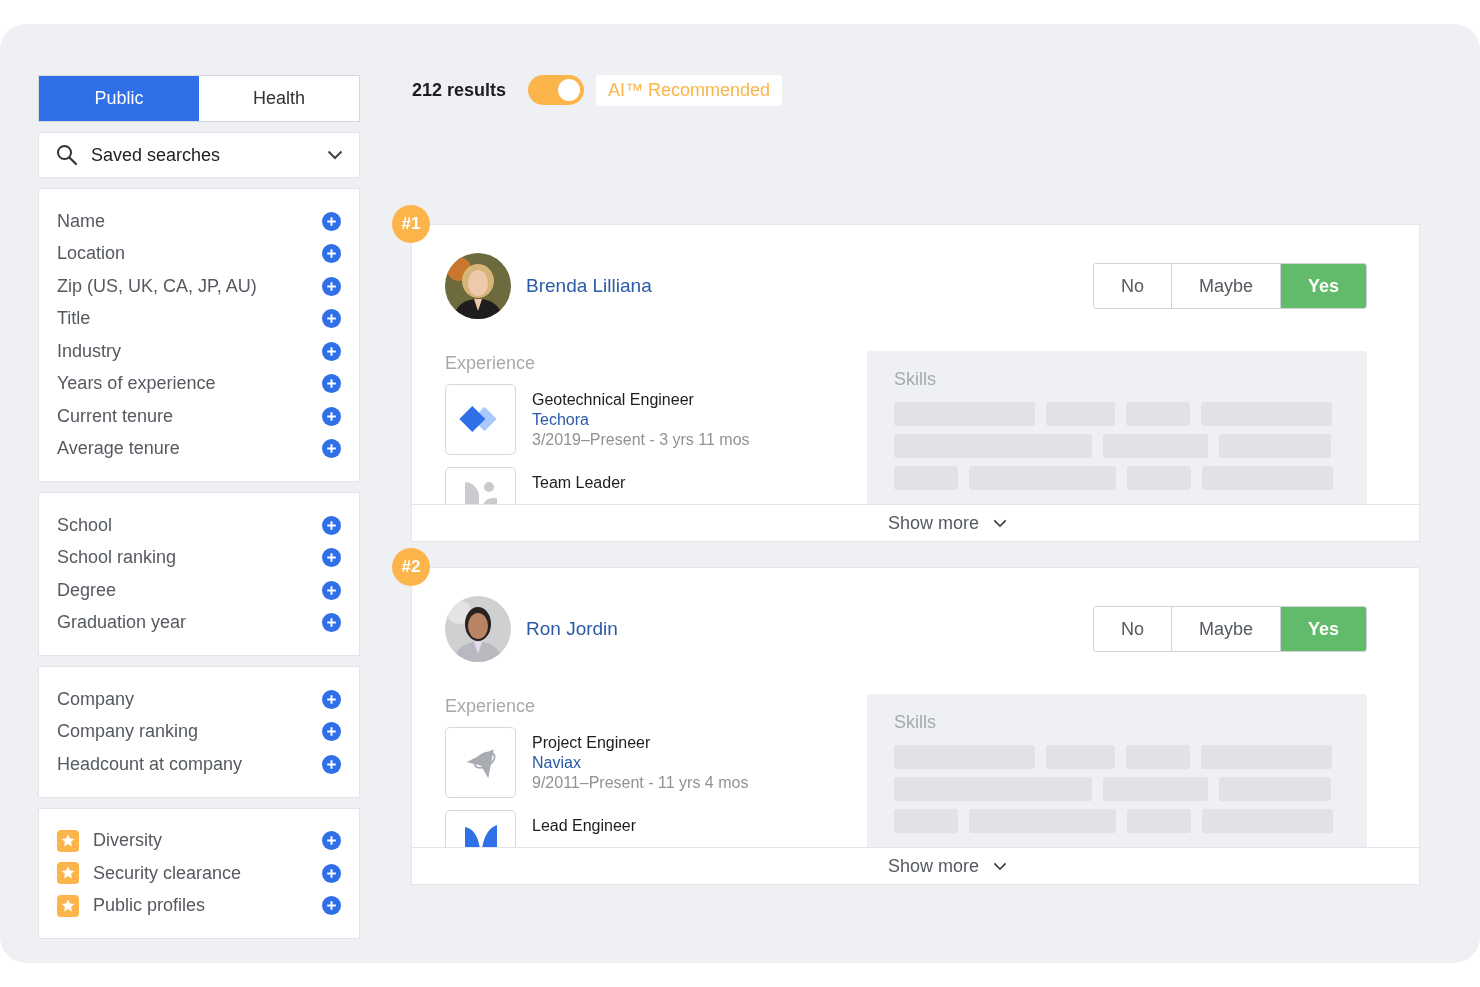 The height and width of the screenshot is (987, 1480). What do you see at coordinates (128, 732) in the screenshot?
I see `filter-label: Company ranking` at bounding box center [128, 732].